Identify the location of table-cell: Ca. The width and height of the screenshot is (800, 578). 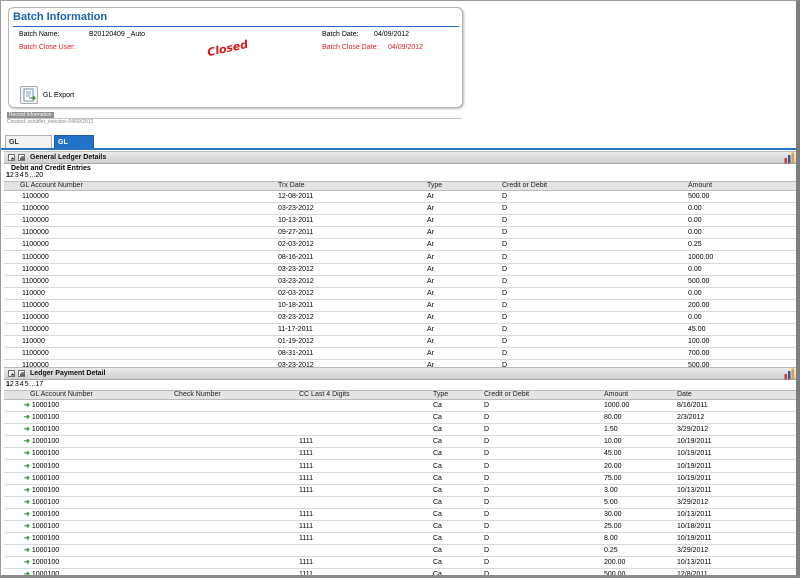
(456, 551).